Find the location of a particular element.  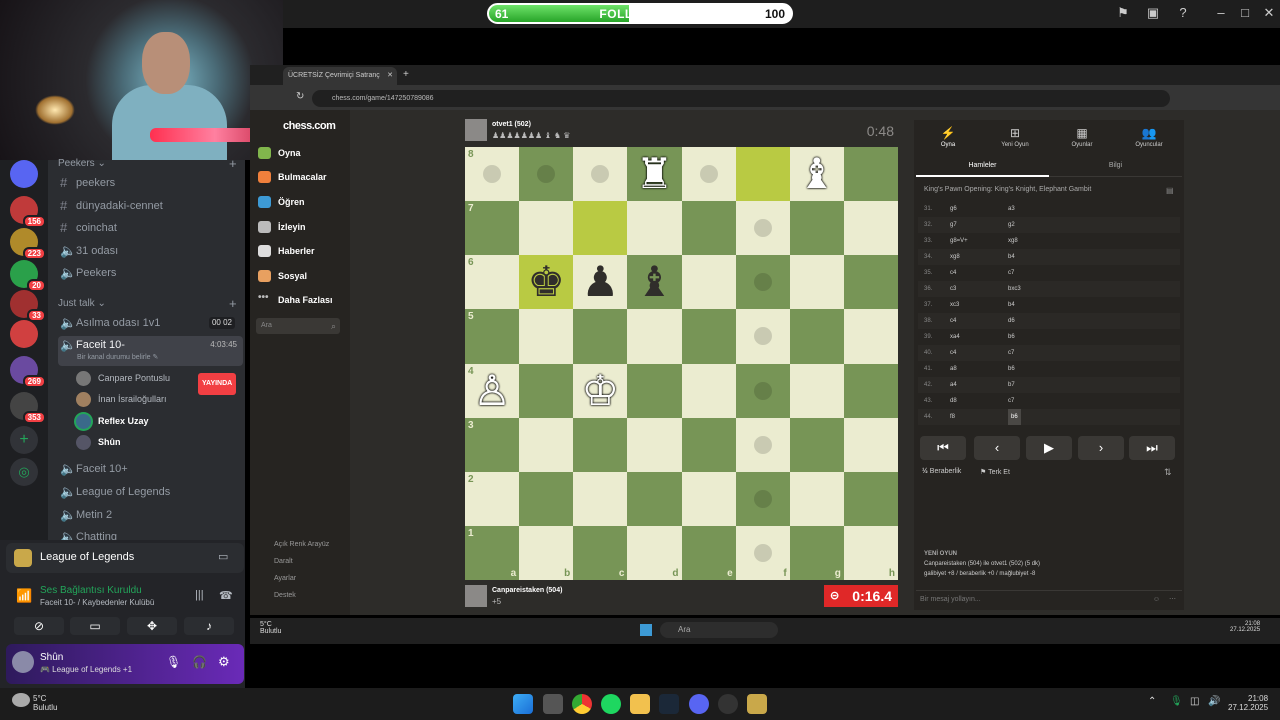

chess-piece: ♔ is located at coordinates (600, 391).